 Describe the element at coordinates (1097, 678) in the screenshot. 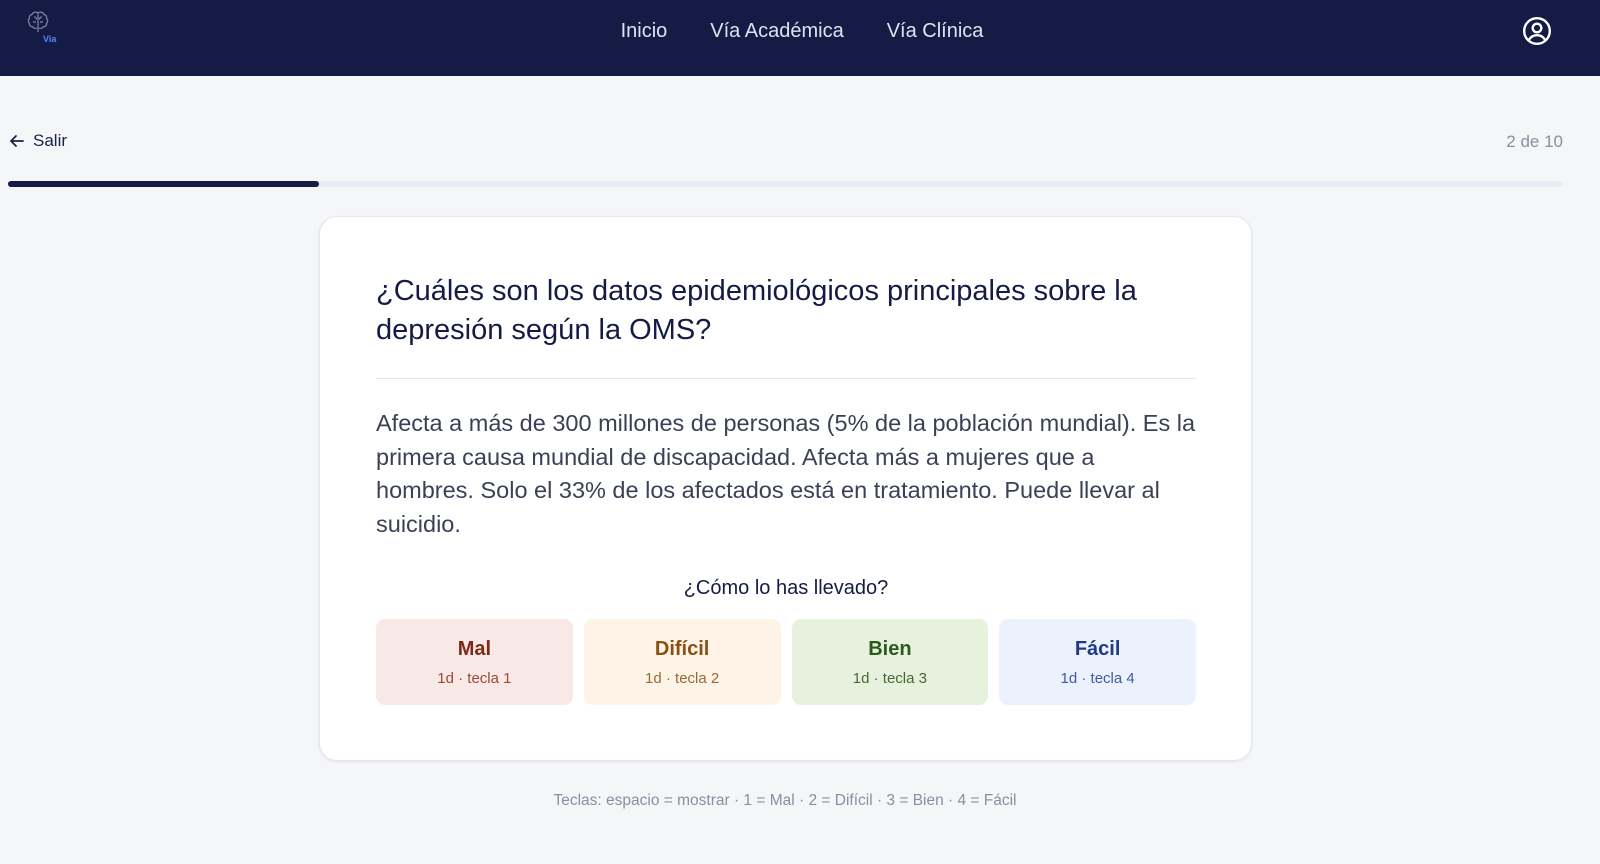

I see `rating-interval: 1d · tecla 4` at that location.